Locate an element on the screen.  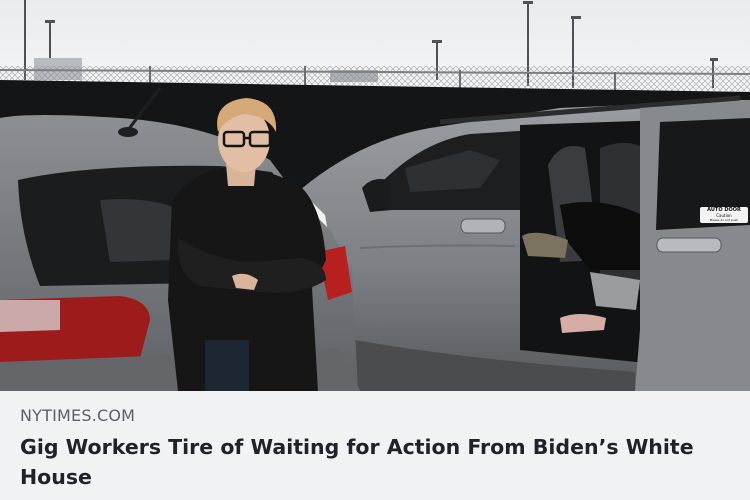
door-sticker-text: AUTO DOOR Caution Please do not push is located at coordinates (724, 215).